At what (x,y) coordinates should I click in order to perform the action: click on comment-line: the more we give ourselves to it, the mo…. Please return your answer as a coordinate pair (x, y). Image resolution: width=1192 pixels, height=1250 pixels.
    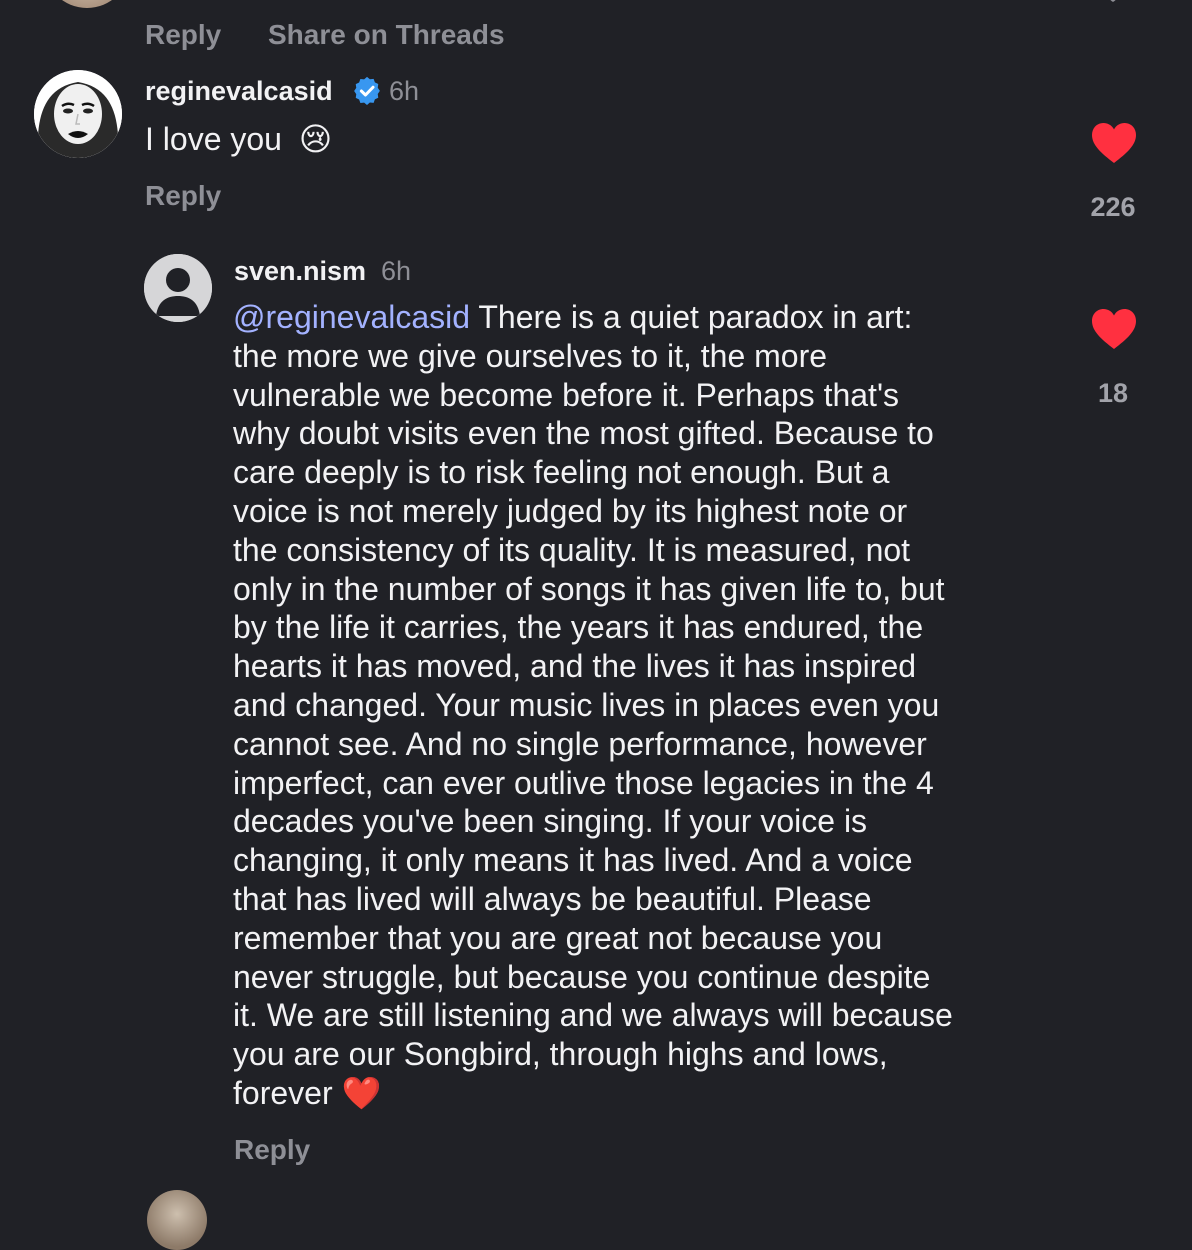
    Looking at the image, I should click on (530, 355).